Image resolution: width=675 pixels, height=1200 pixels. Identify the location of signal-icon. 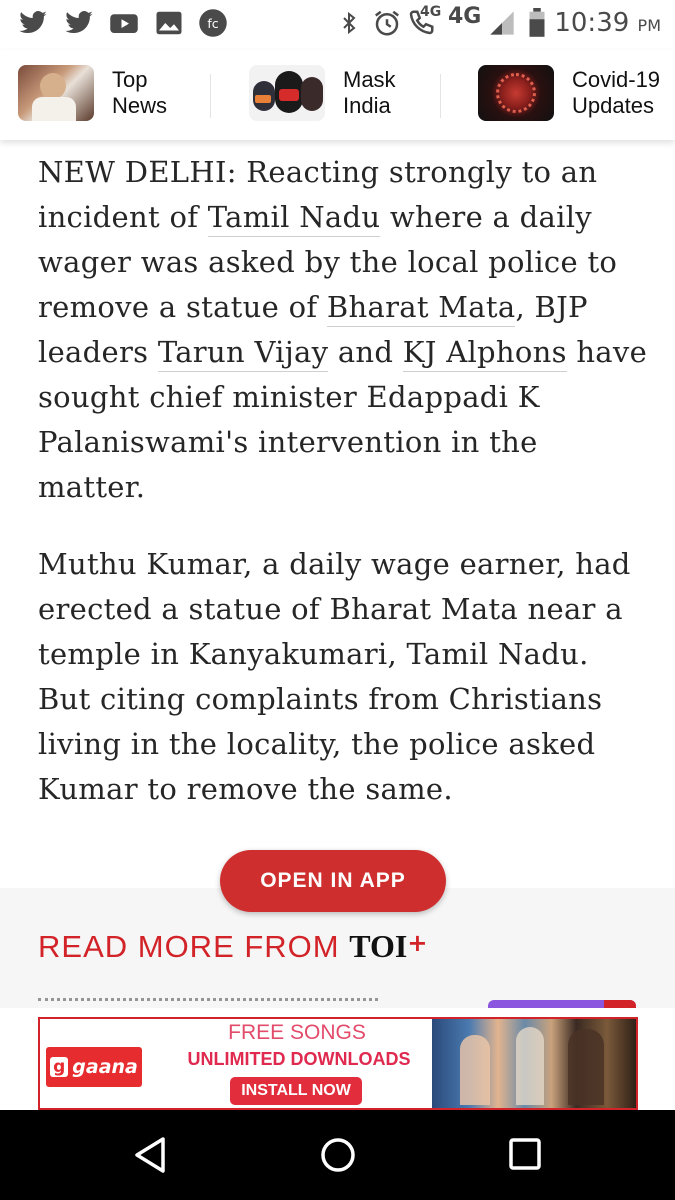
(502, 23).